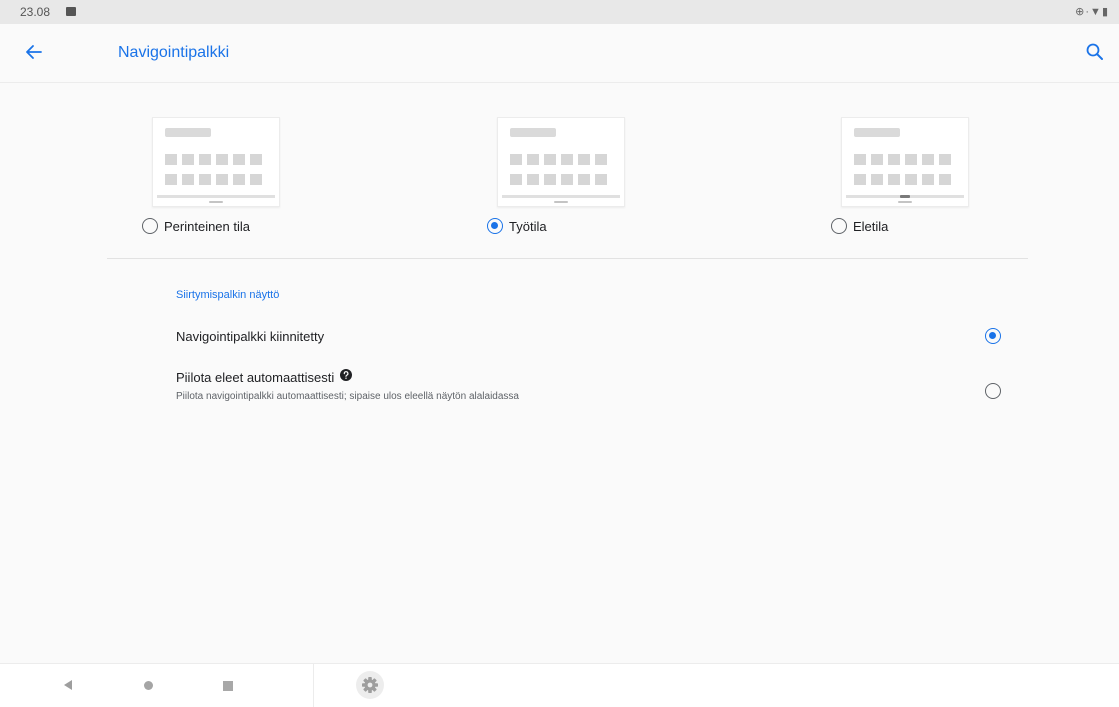 This screenshot has width=1119, height=707. Describe the element at coordinates (313, 685) in the screenshot. I see `nav-separator` at that location.